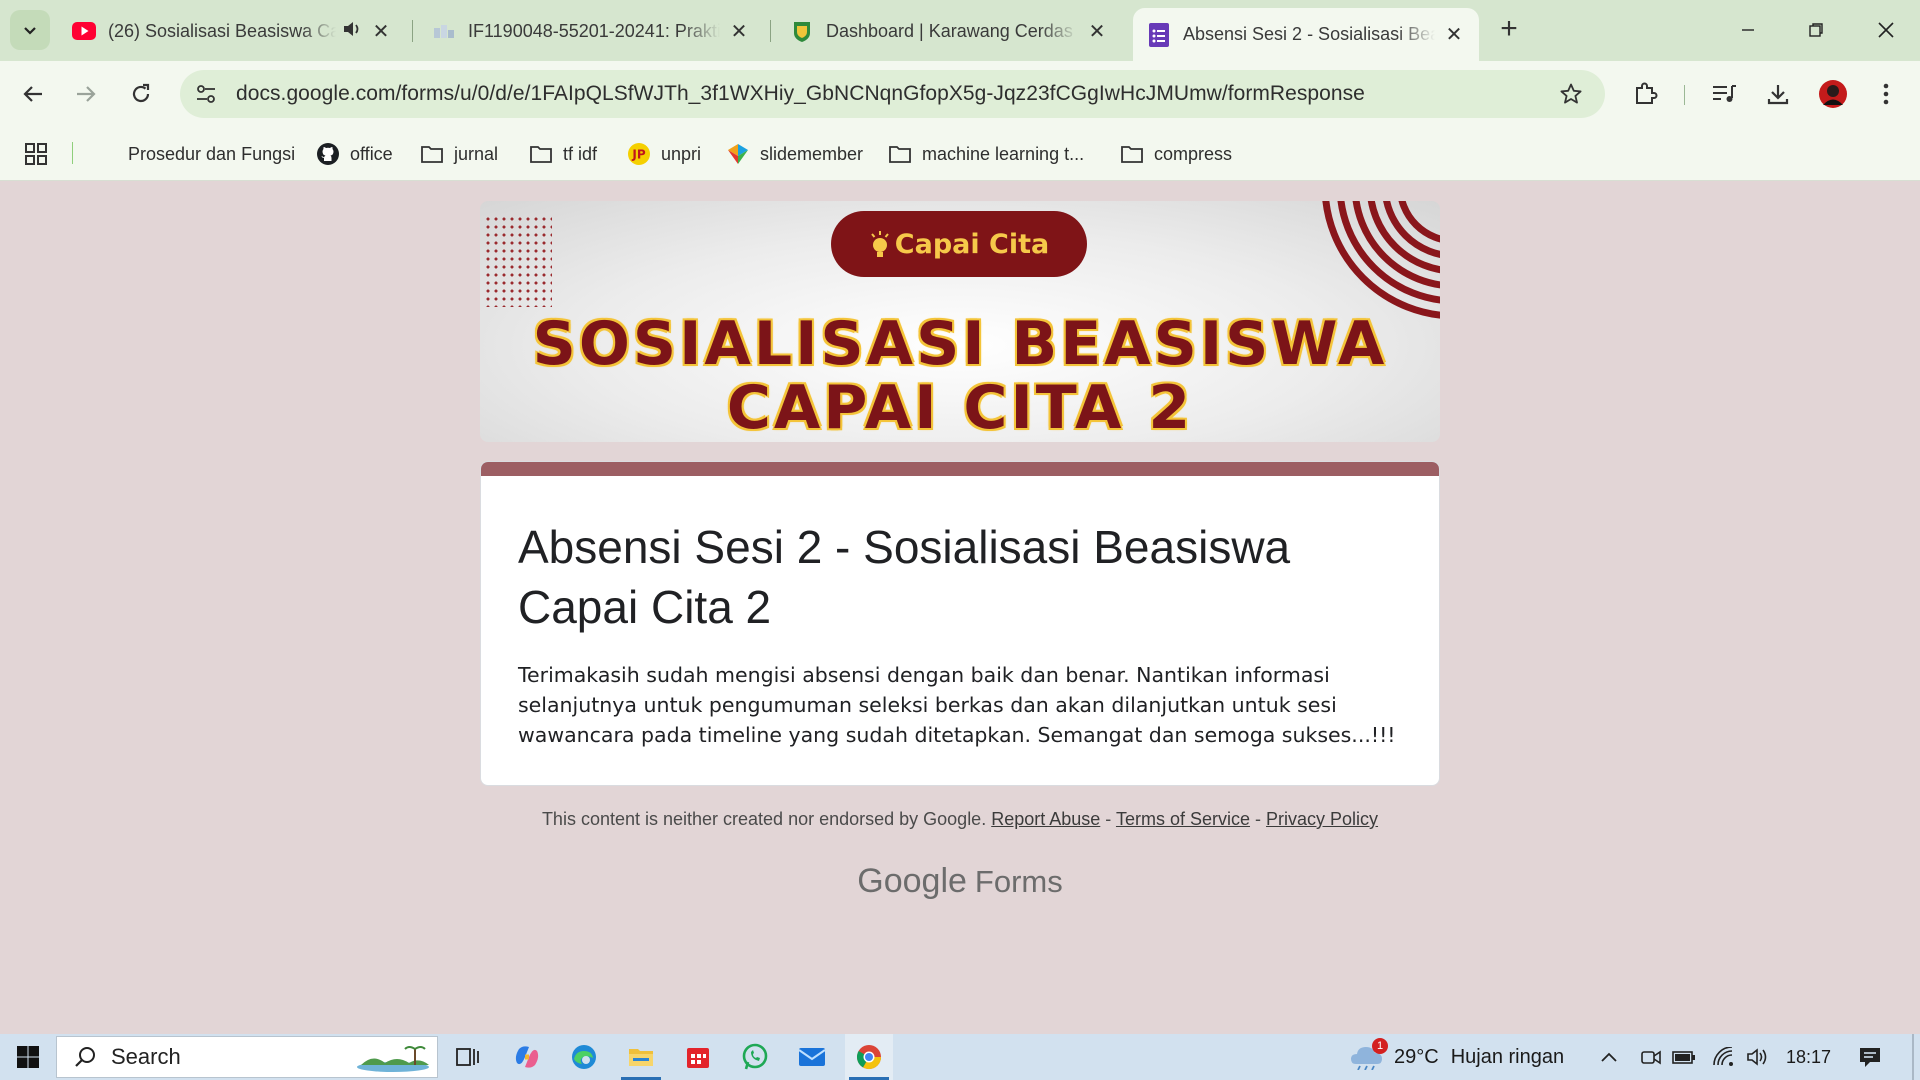 Image resolution: width=1920 pixels, height=1080 pixels. What do you see at coordinates (880, 244) in the screenshot?
I see `lightbulb-icon` at bounding box center [880, 244].